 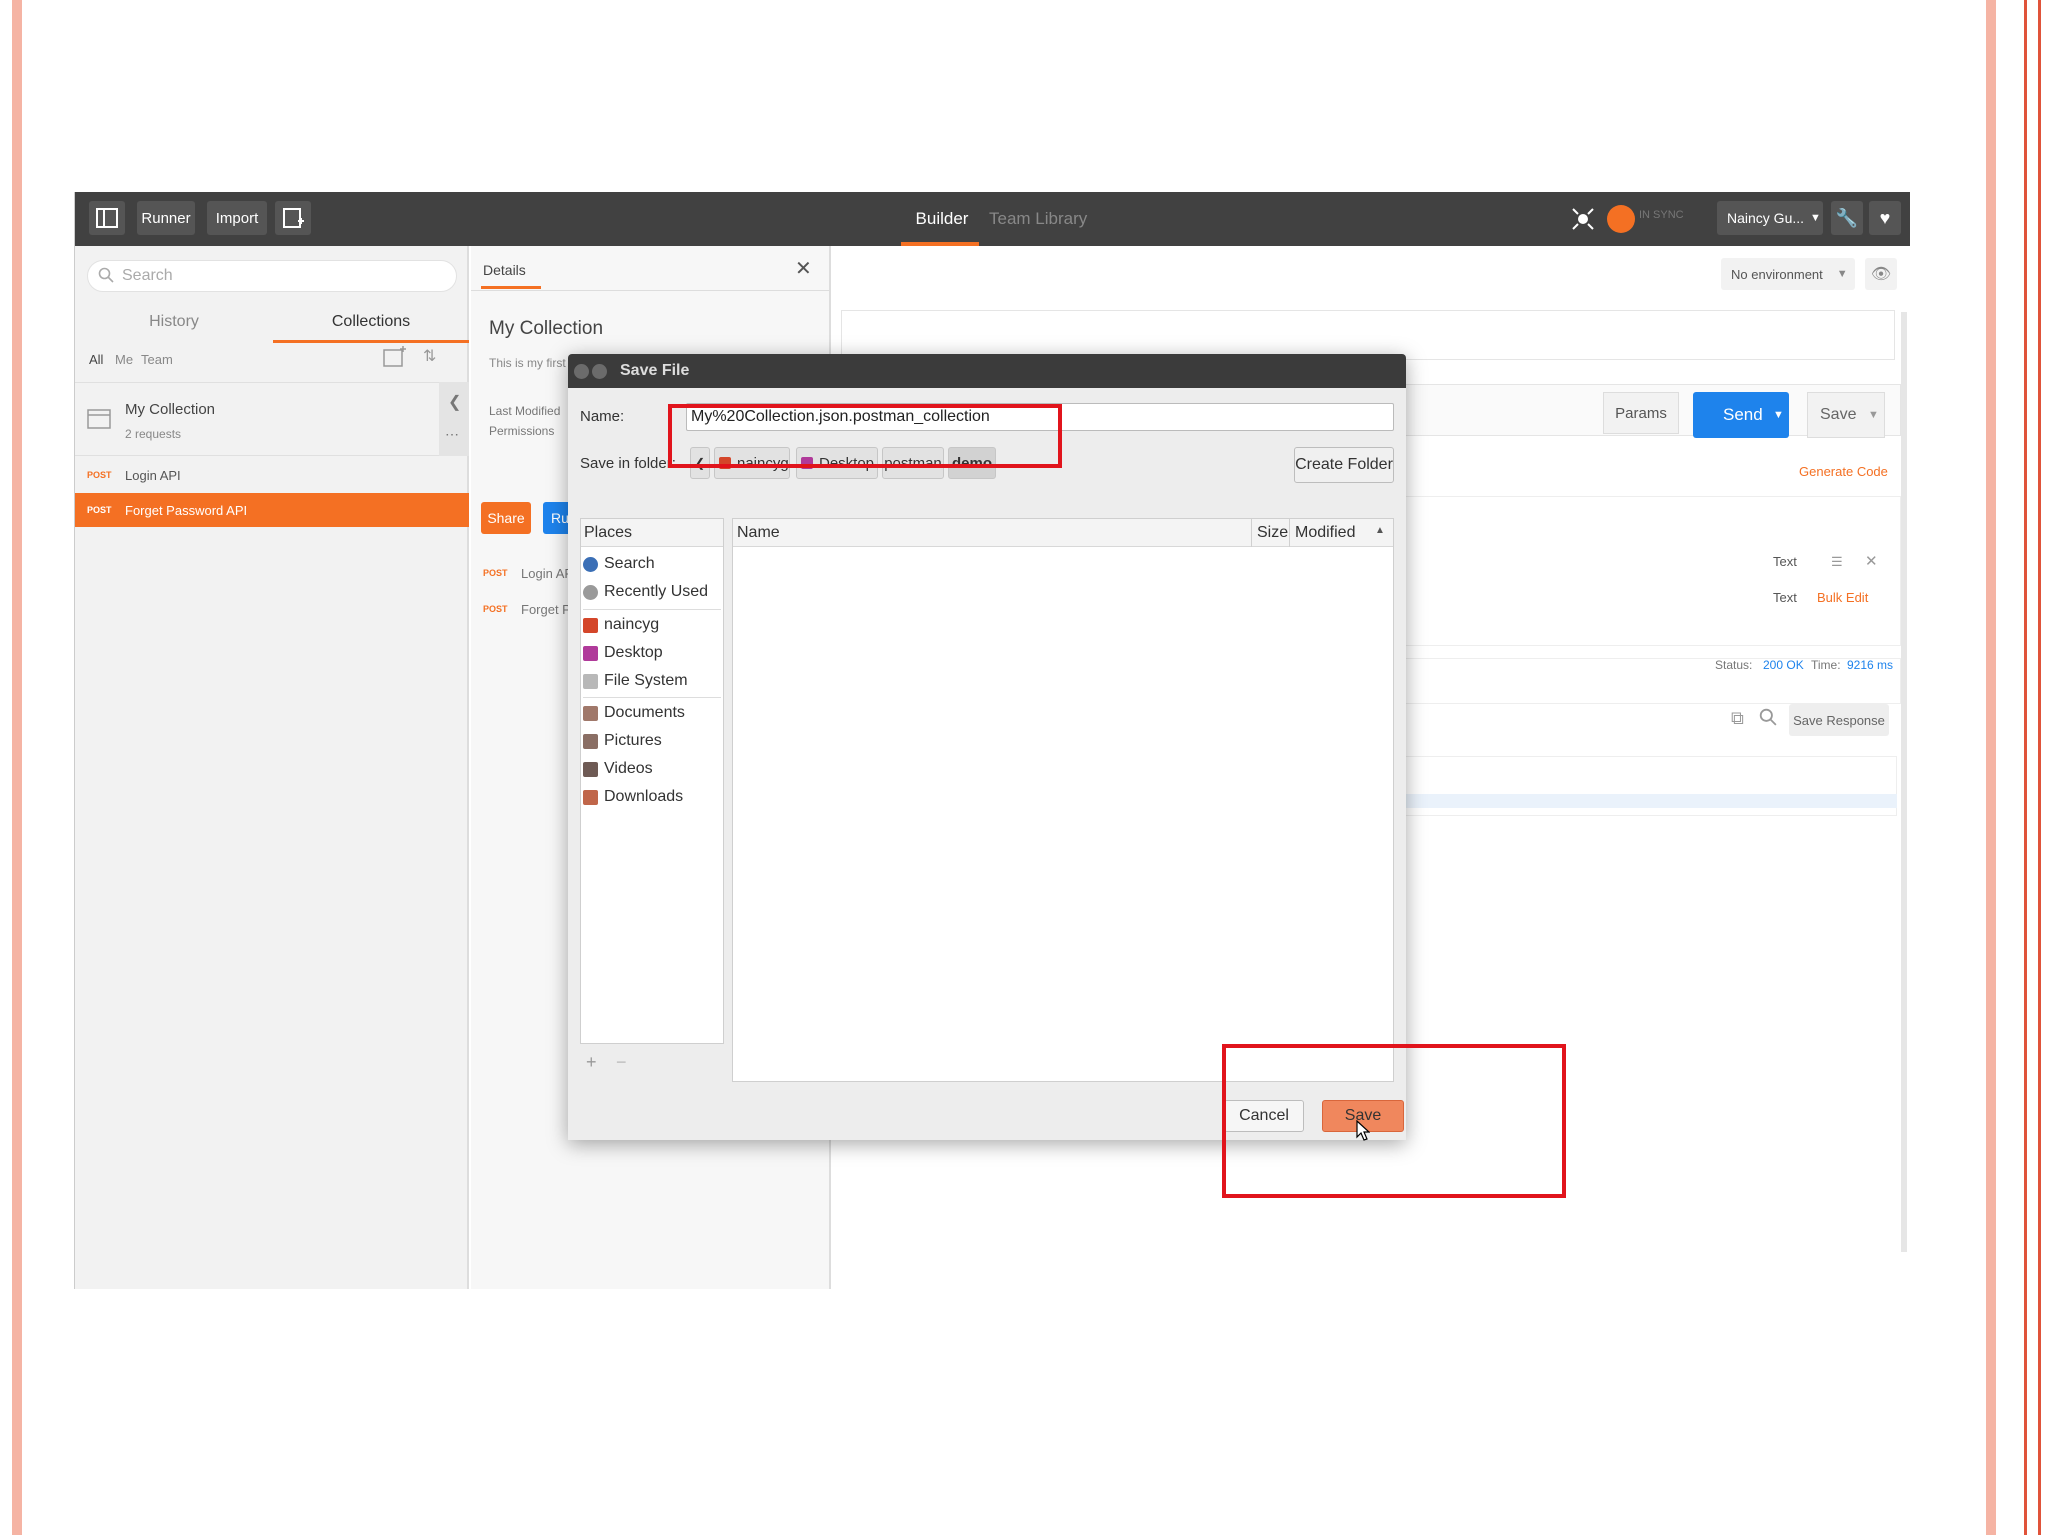 What do you see at coordinates (1778, 415) in the screenshot?
I see `chevron-down-icon: ▼` at bounding box center [1778, 415].